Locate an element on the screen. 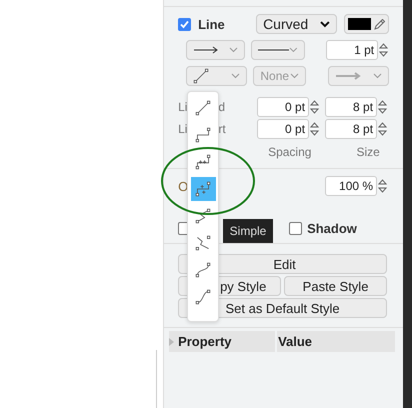  tooltip: Simple is located at coordinates (248, 231).